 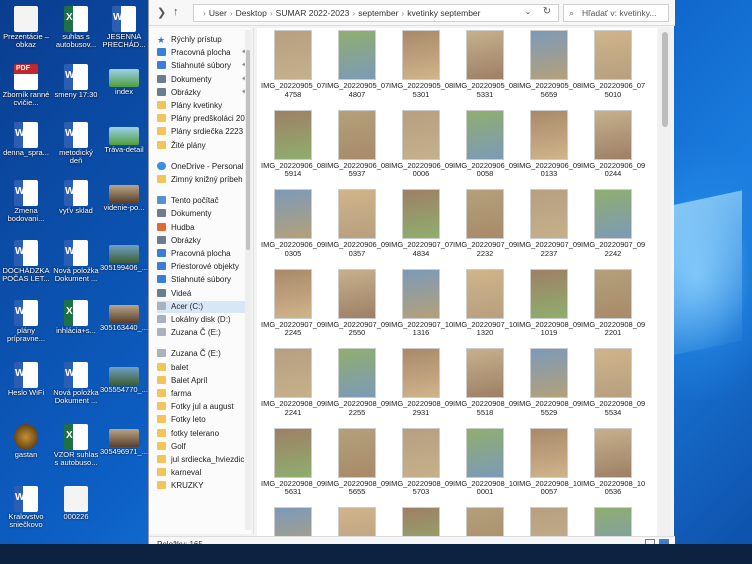 I want to click on file-thumbnail-item: IMG_20220905_07 4758, so click(x=293, y=70).